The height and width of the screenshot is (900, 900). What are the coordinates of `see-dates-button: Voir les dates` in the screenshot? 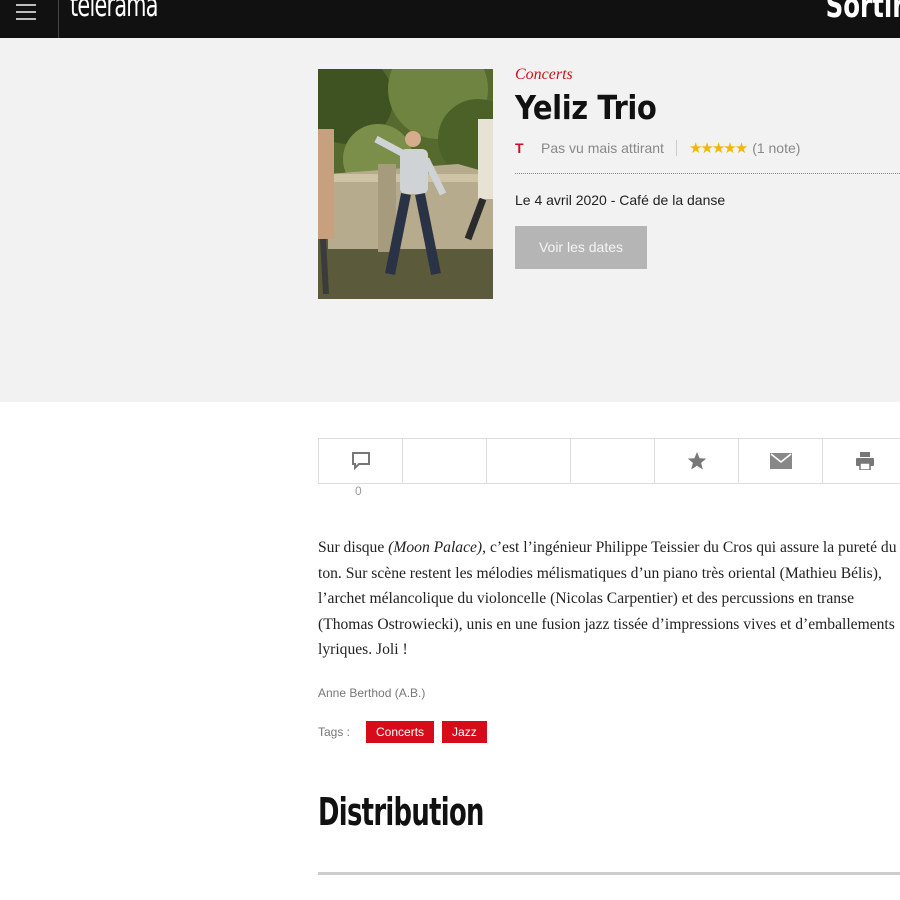 It's located at (581, 247).